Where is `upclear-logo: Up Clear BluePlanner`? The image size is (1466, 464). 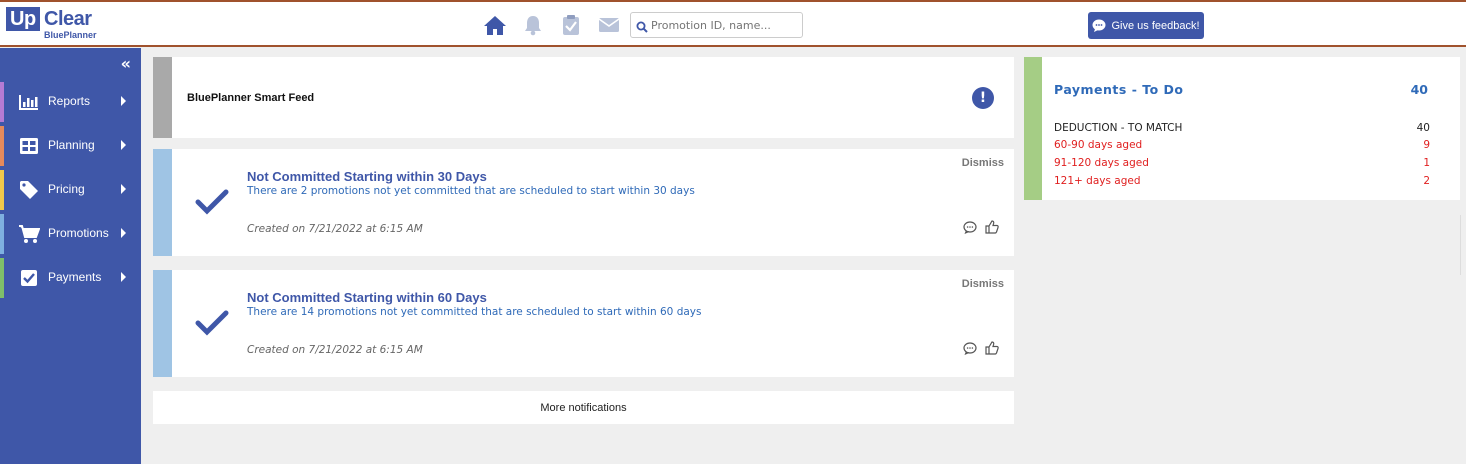 upclear-logo: Up Clear BluePlanner is located at coordinates (56, 25).